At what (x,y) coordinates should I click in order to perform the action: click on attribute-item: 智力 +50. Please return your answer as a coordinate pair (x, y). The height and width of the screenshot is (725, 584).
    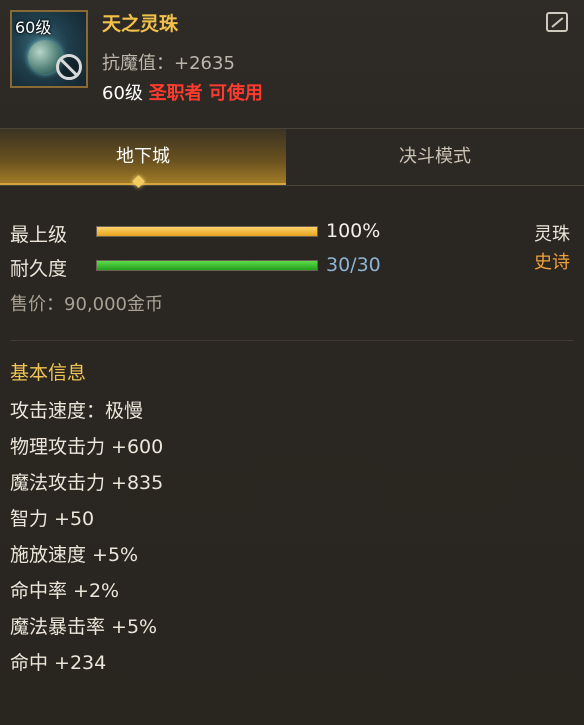
    Looking at the image, I should click on (52, 519).